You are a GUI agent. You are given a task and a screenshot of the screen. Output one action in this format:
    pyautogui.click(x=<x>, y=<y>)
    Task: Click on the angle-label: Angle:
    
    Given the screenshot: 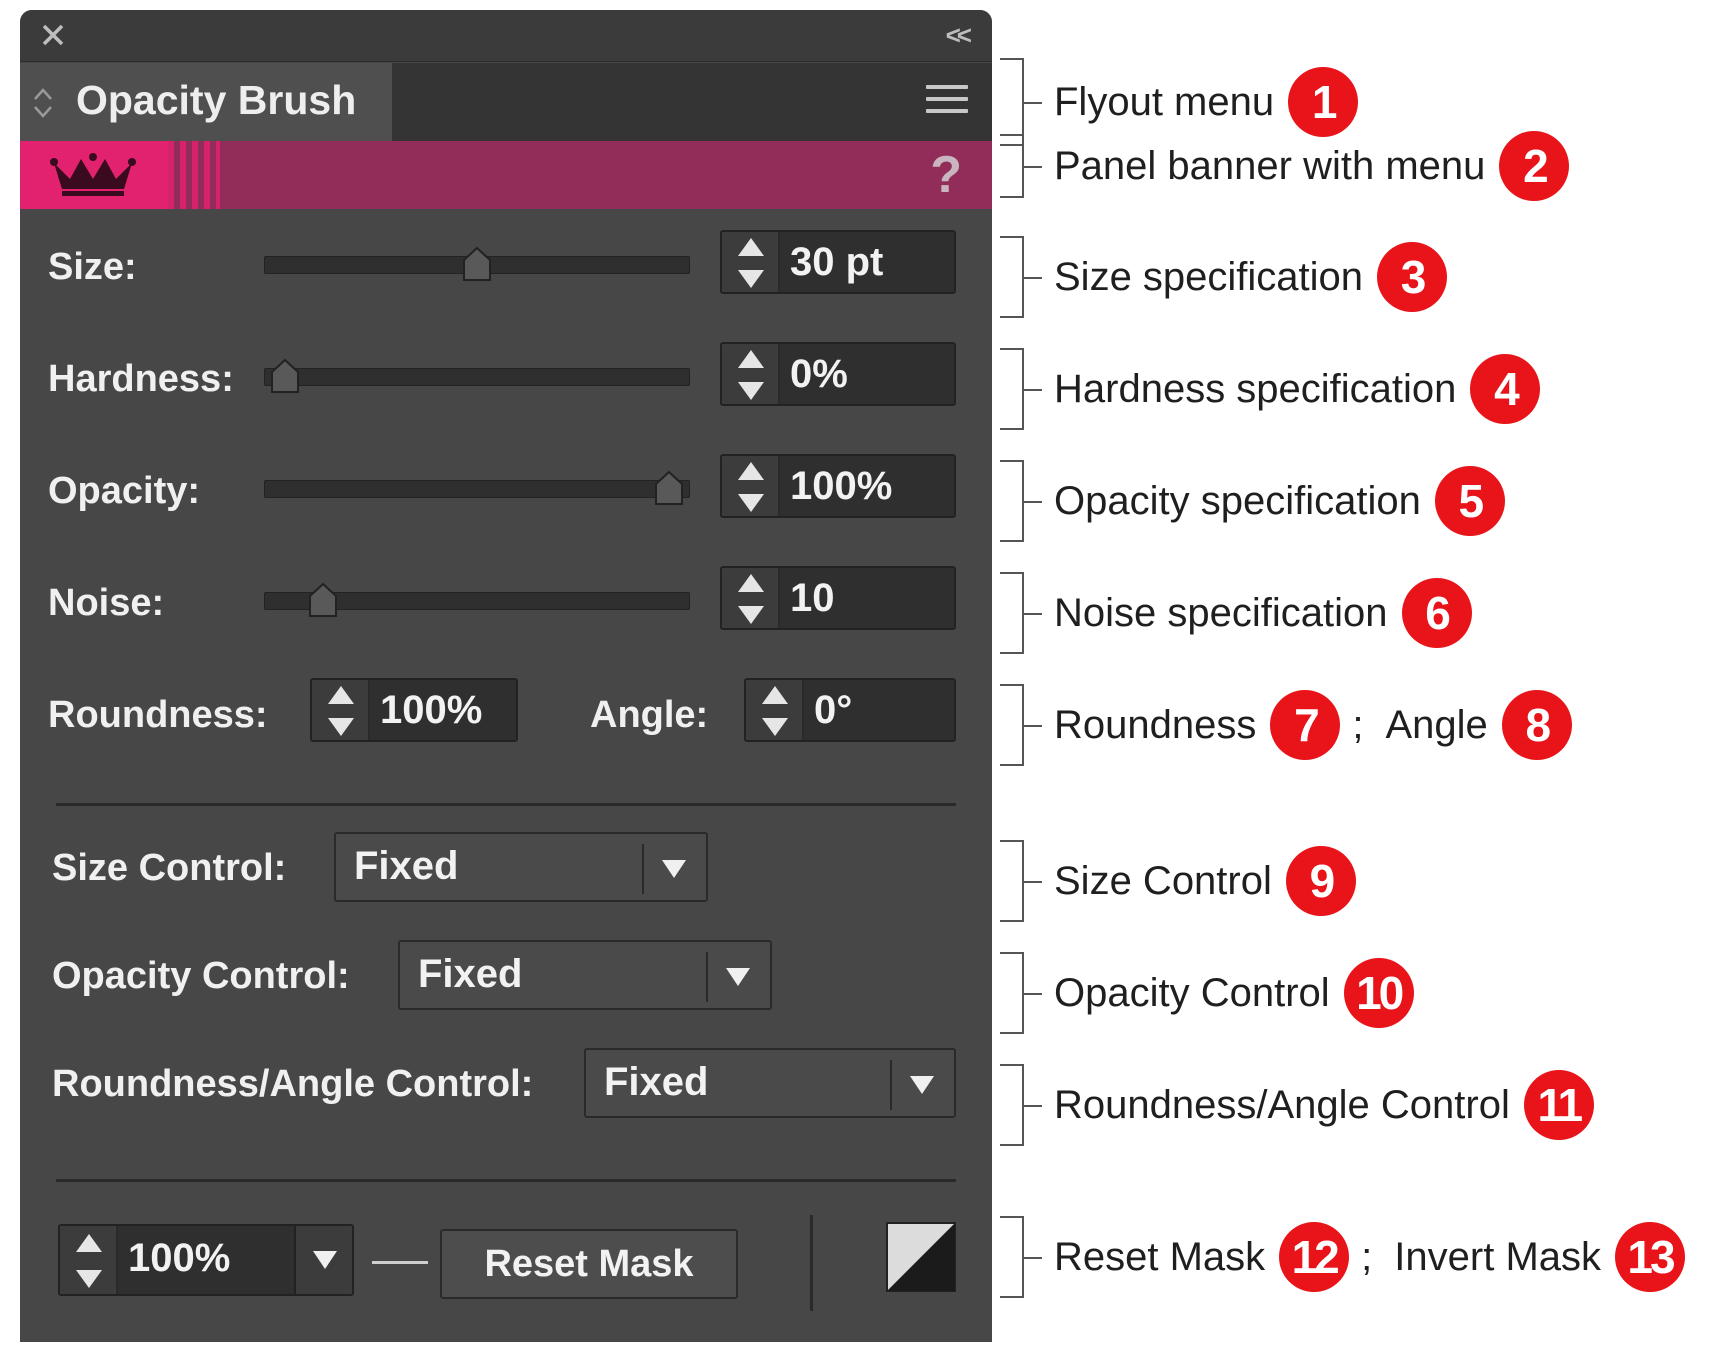 What is the action you would take?
    pyautogui.click(x=649, y=715)
    